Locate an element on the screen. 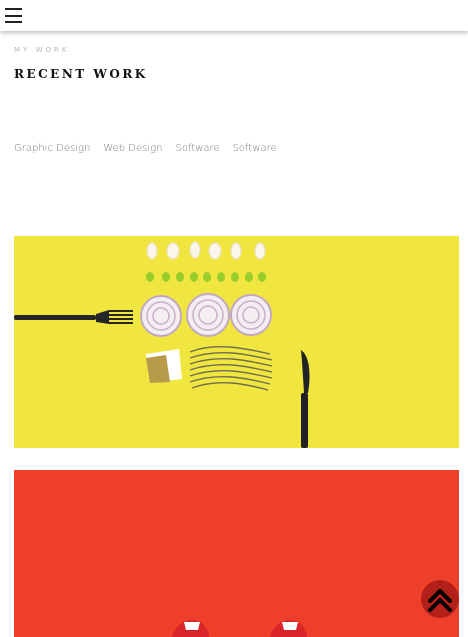 This screenshot has width=468, height=637. filter-software: Software is located at coordinates (197, 148).